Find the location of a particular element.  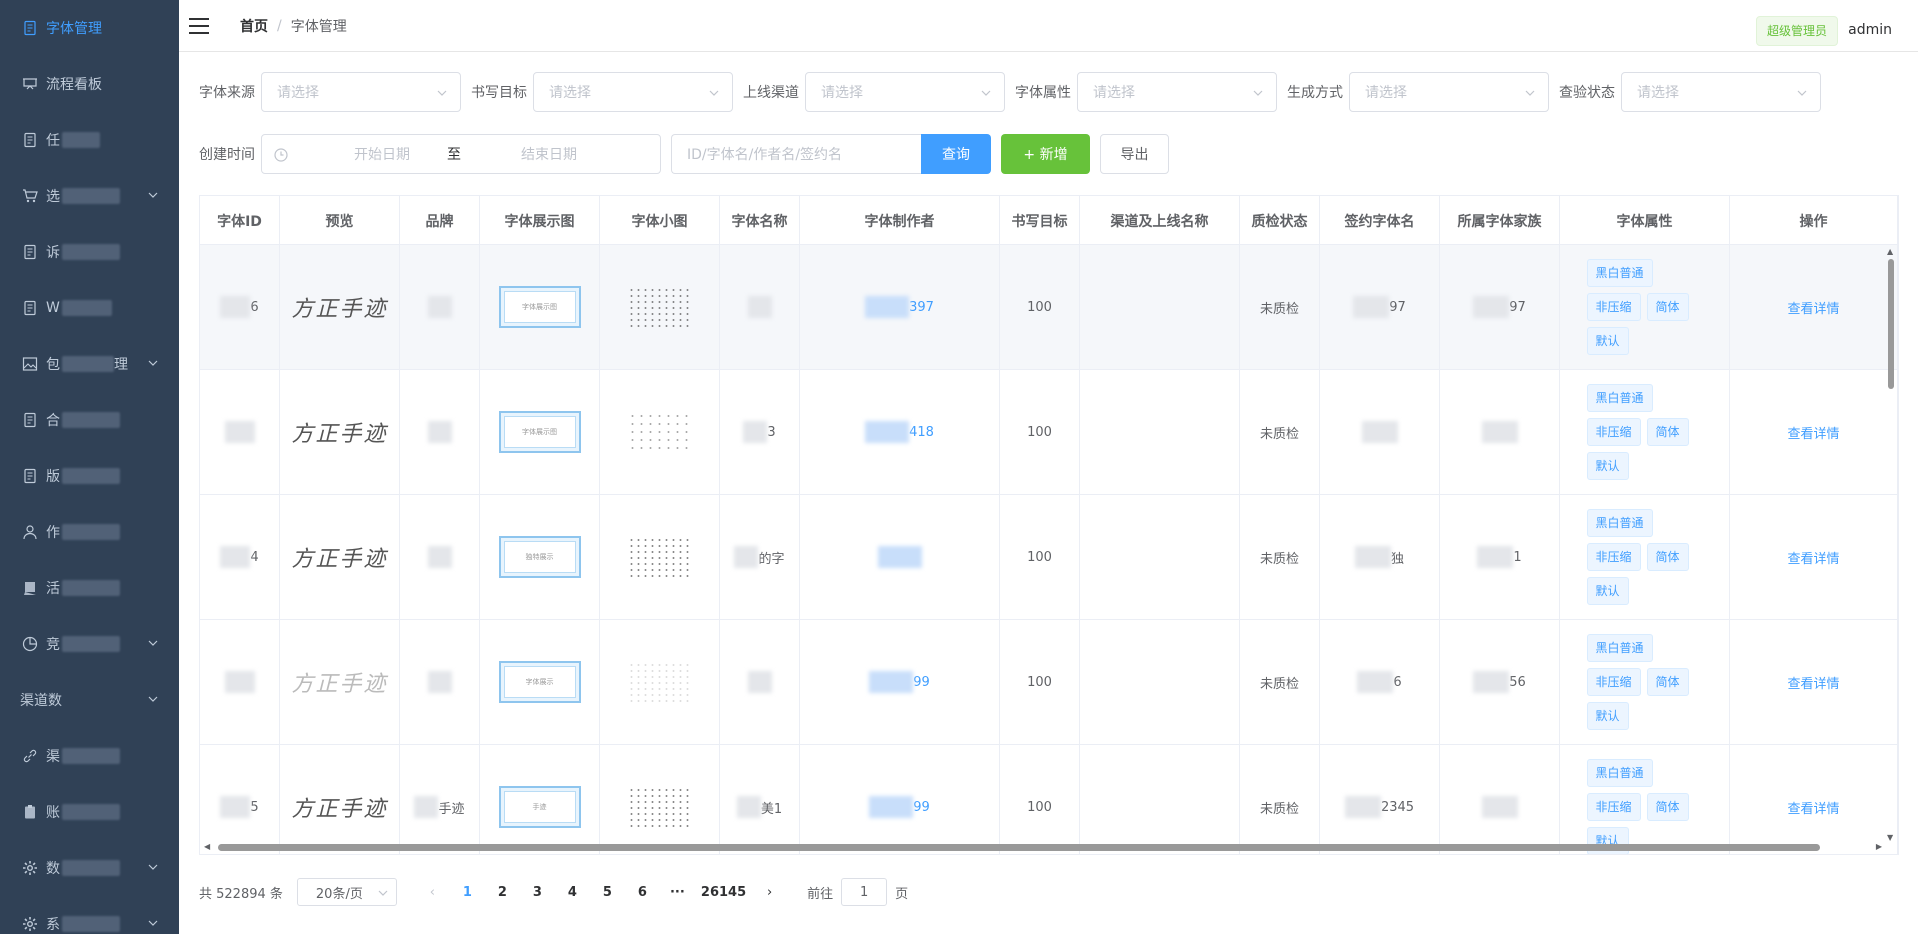

column-header: 字体展示图 is located at coordinates (540, 220).